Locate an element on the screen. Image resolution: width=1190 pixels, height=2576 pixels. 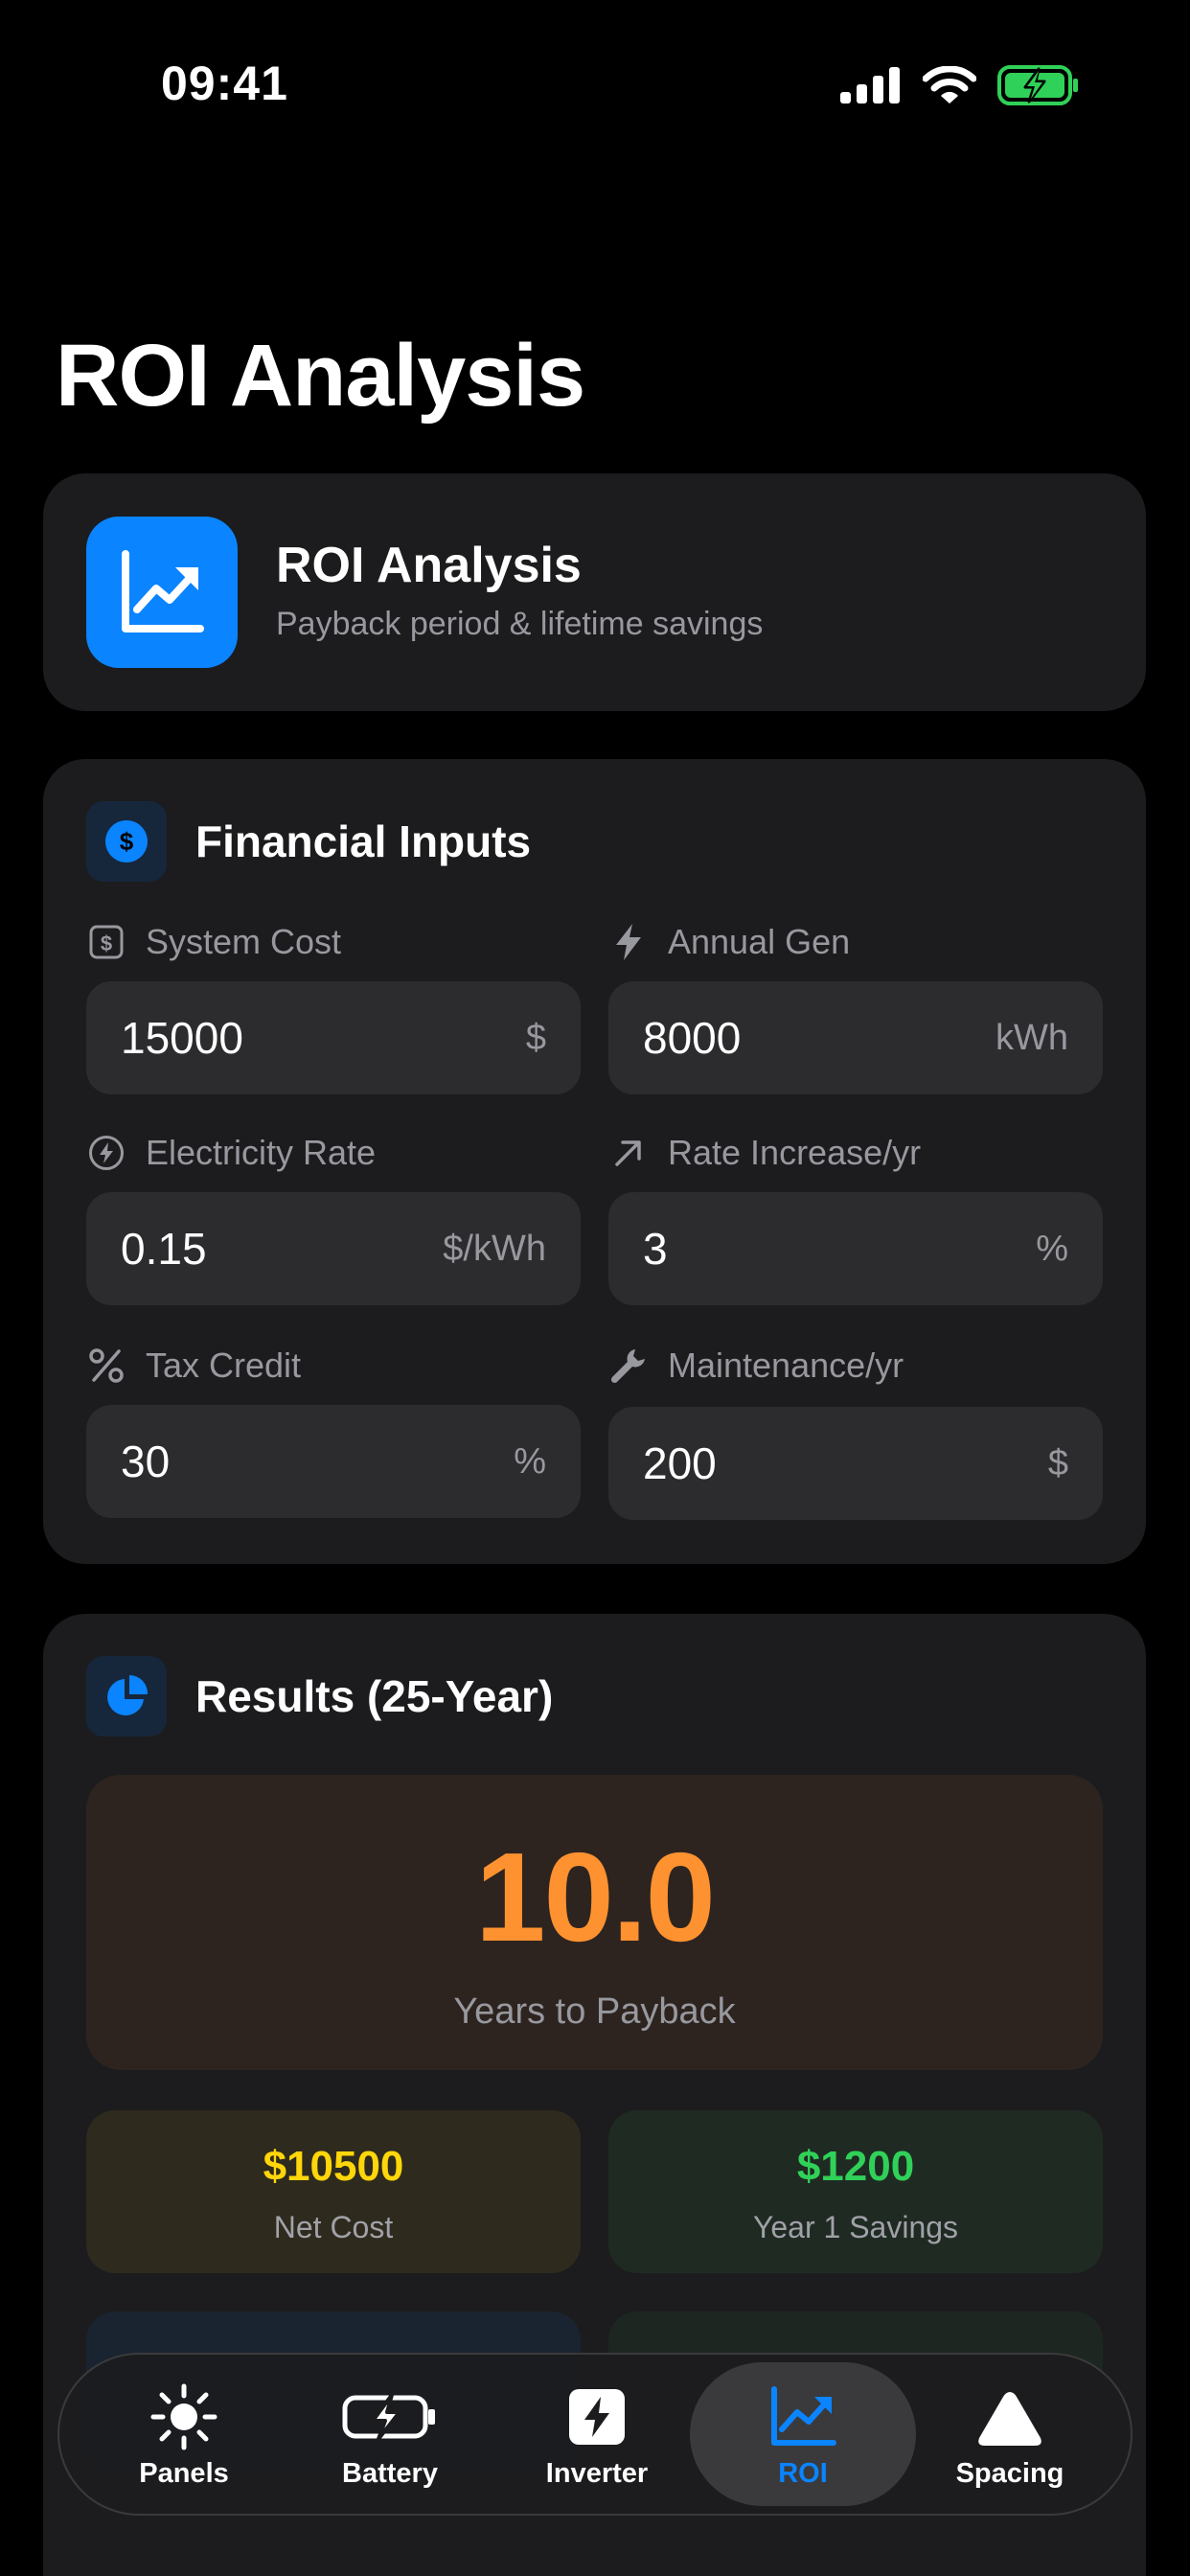
sun-icon is located at coordinates (184, 2416).